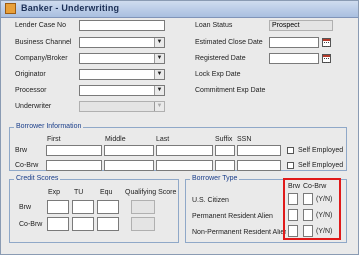 The height and width of the screenshot is (255, 359). Describe the element at coordinates (232, 216) in the screenshot. I see `permanent-resident-alien-label: Permanent Resident Alien` at that location.